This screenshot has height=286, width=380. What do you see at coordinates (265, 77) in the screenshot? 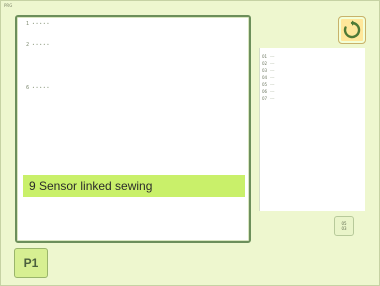
I see `detail-code: 04` at bounding box center [265, 77].